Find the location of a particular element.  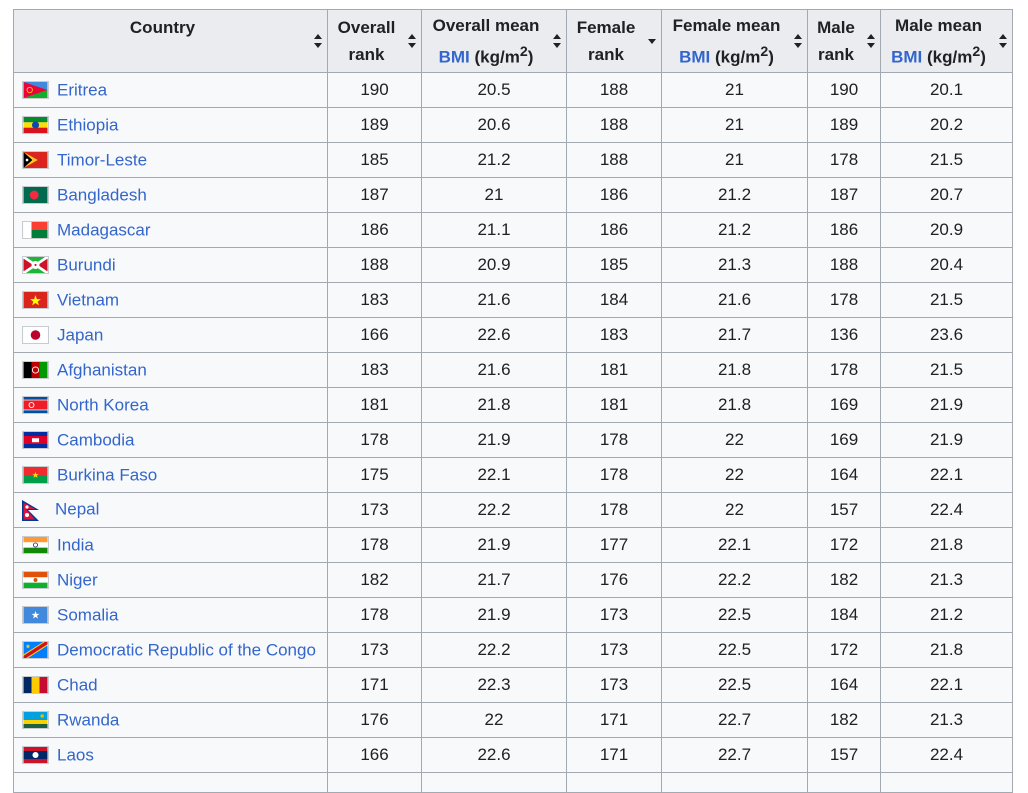

bangladesh-flag-icon is located at coordinates (35, 195).